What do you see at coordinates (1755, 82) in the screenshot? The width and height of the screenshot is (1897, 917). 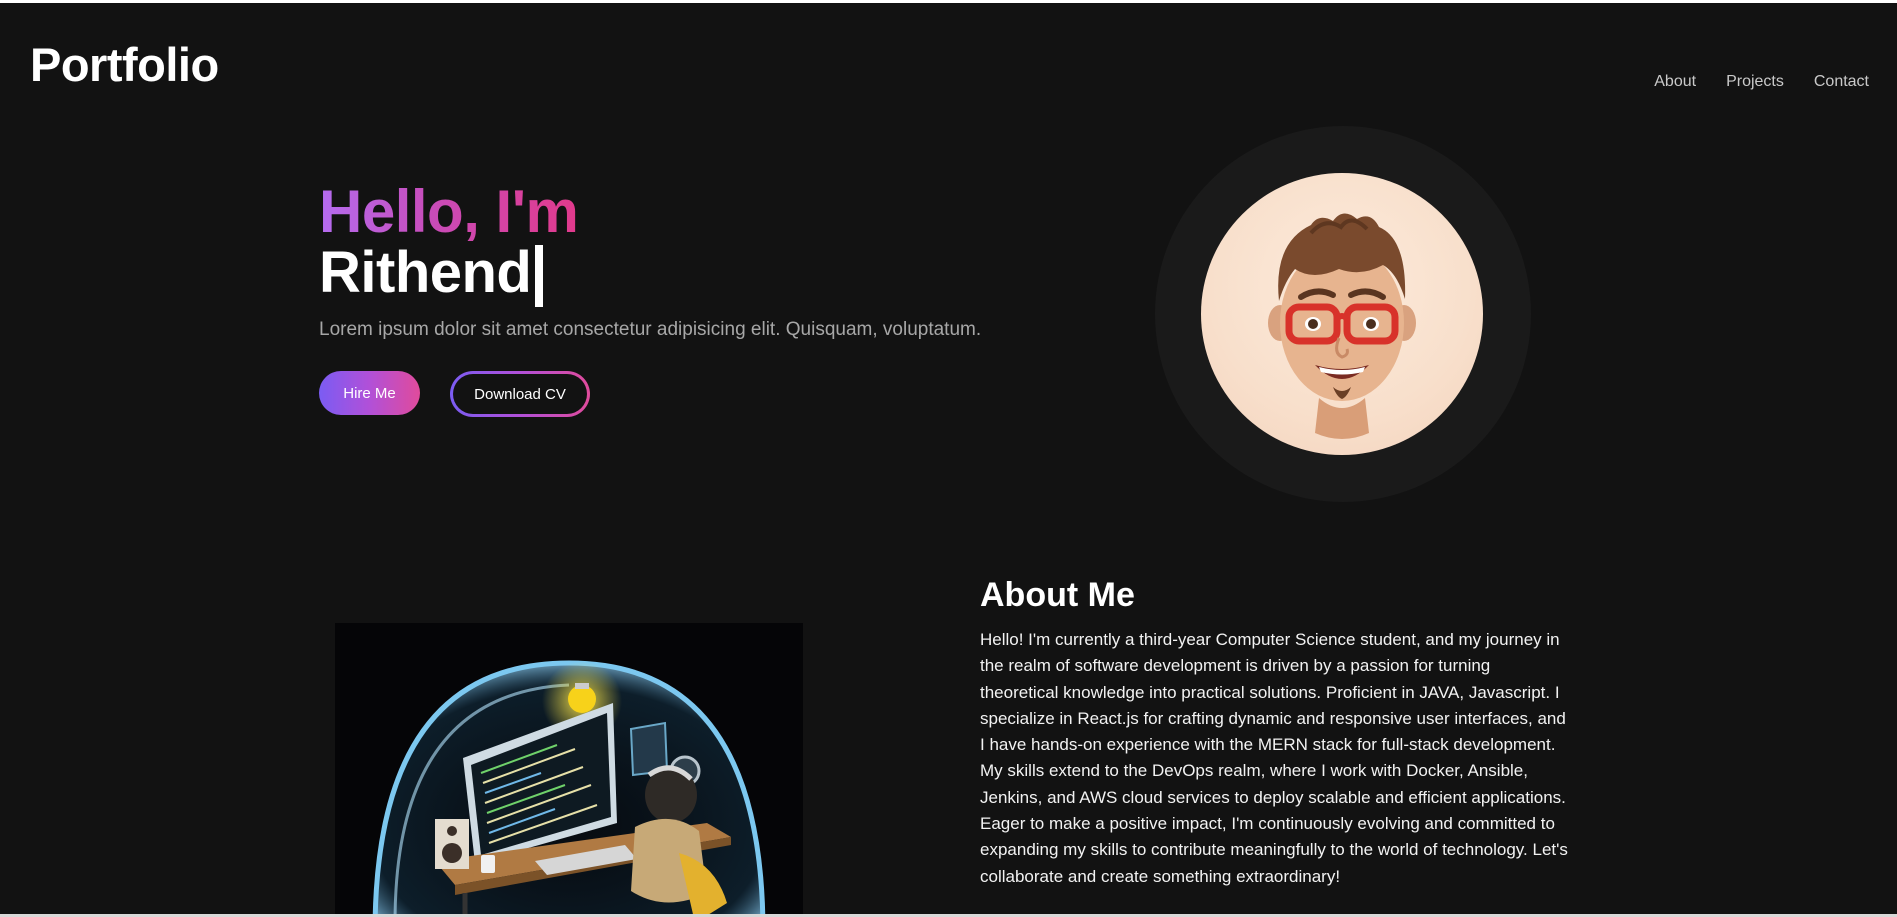 I see `nav-projects-link: Projects` at bounding box center [1755, 82].